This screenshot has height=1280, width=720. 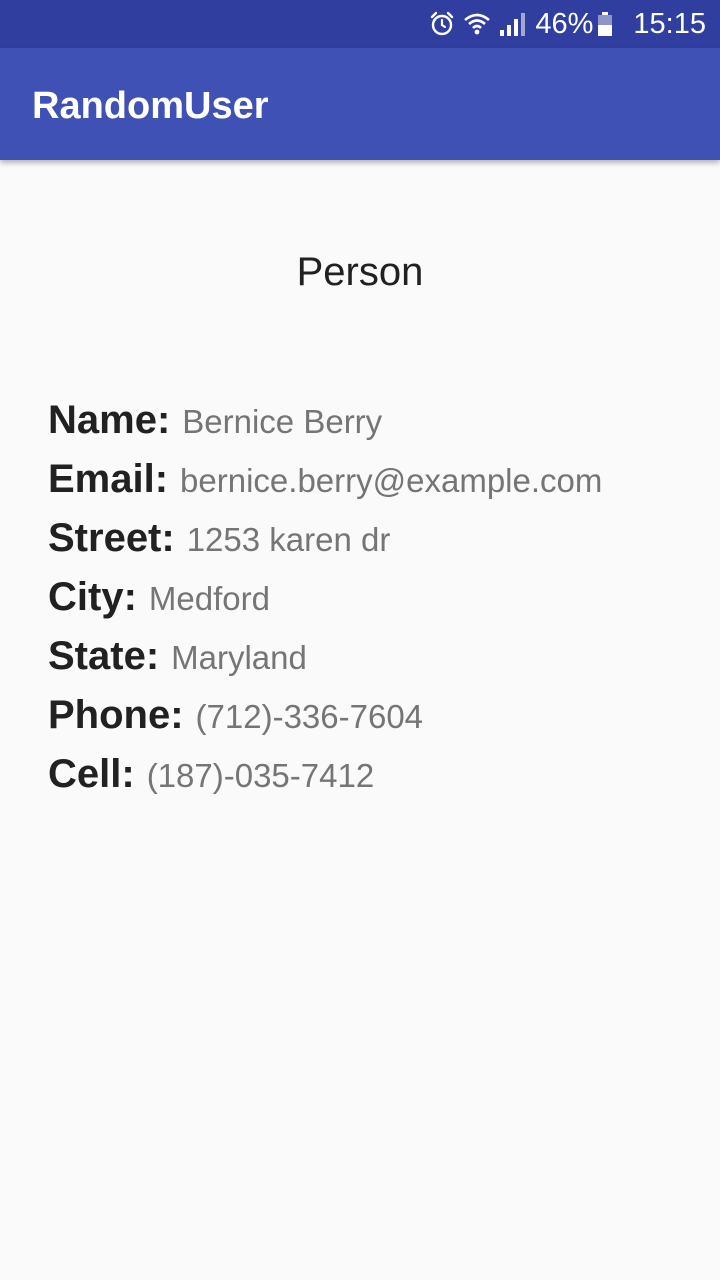 I want to click on email-row: Email: bernice.berry@example.com, so click(x=373, y=486).